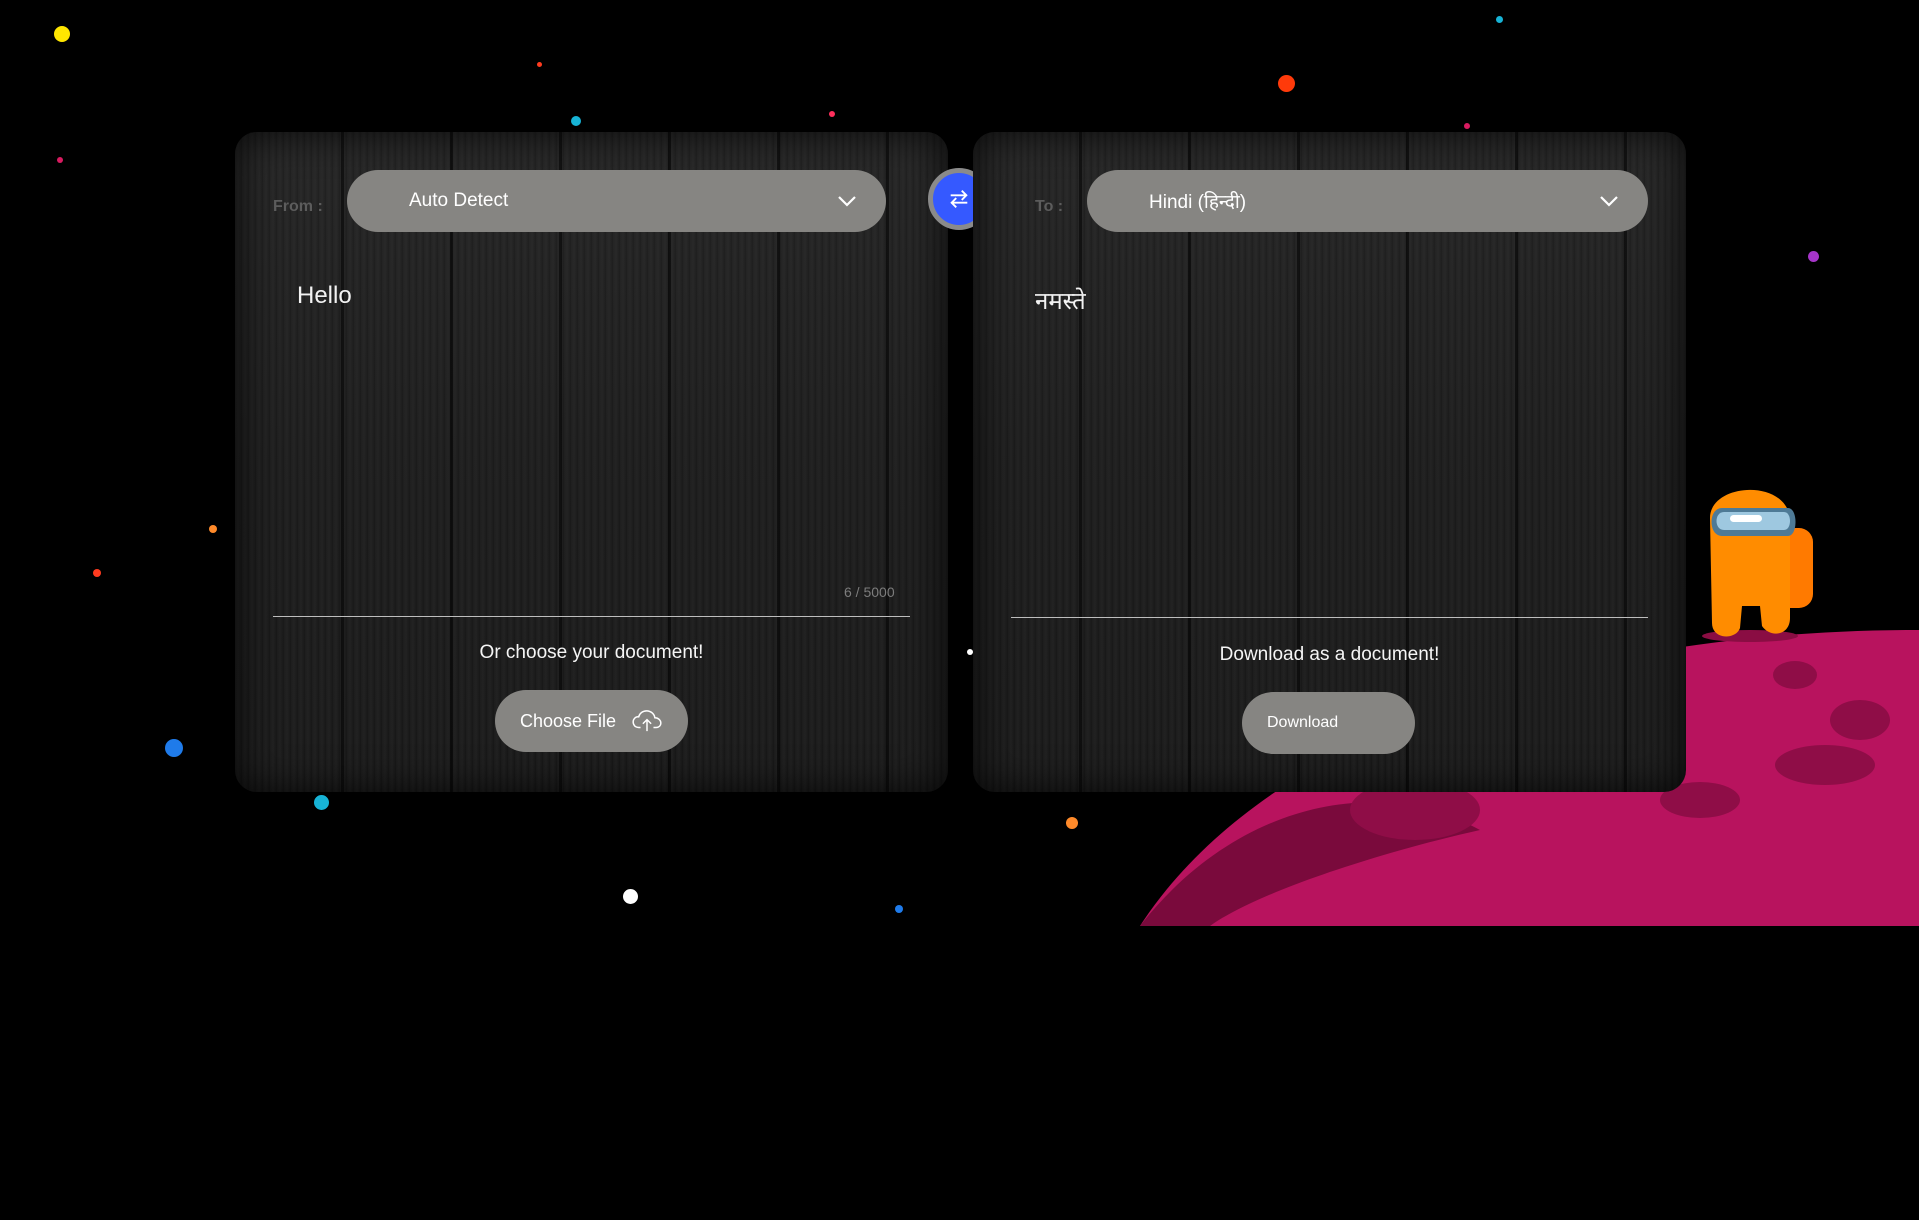 The width and height of the screenshot is (1919, 1220). Describe the element at coordinates (591, 652) in the screenshot. I see `upload-caption: Or choose your document!` at that location.